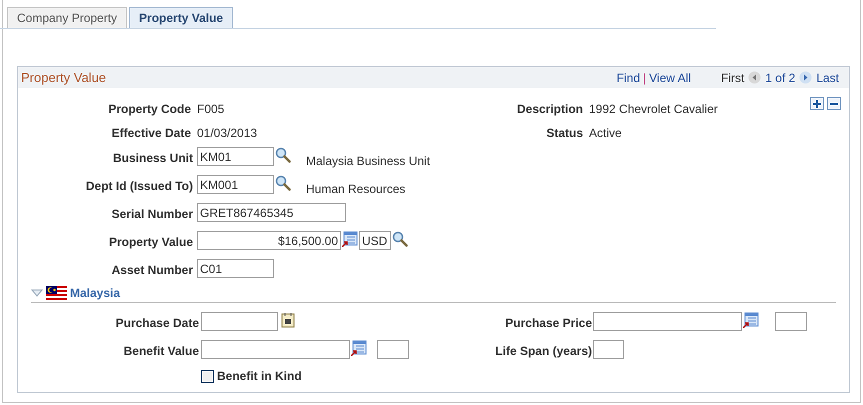 This screenshot has width=863, height=405. What do you see at coordinates (210, 109) in the screenshot?
I see `field-value: F005` at bounding box center [210, 109].